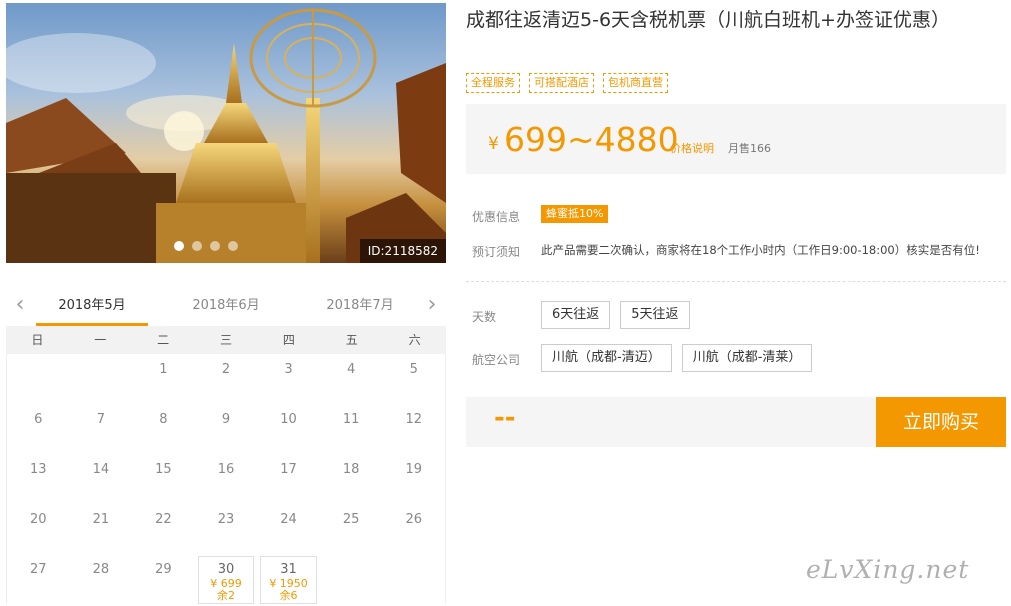 The width and height of the screenshot is (1011, 606). Describe the element at coordinates (288, 519) in the screenshot. I see `calendar-day-number: 24` at that location.